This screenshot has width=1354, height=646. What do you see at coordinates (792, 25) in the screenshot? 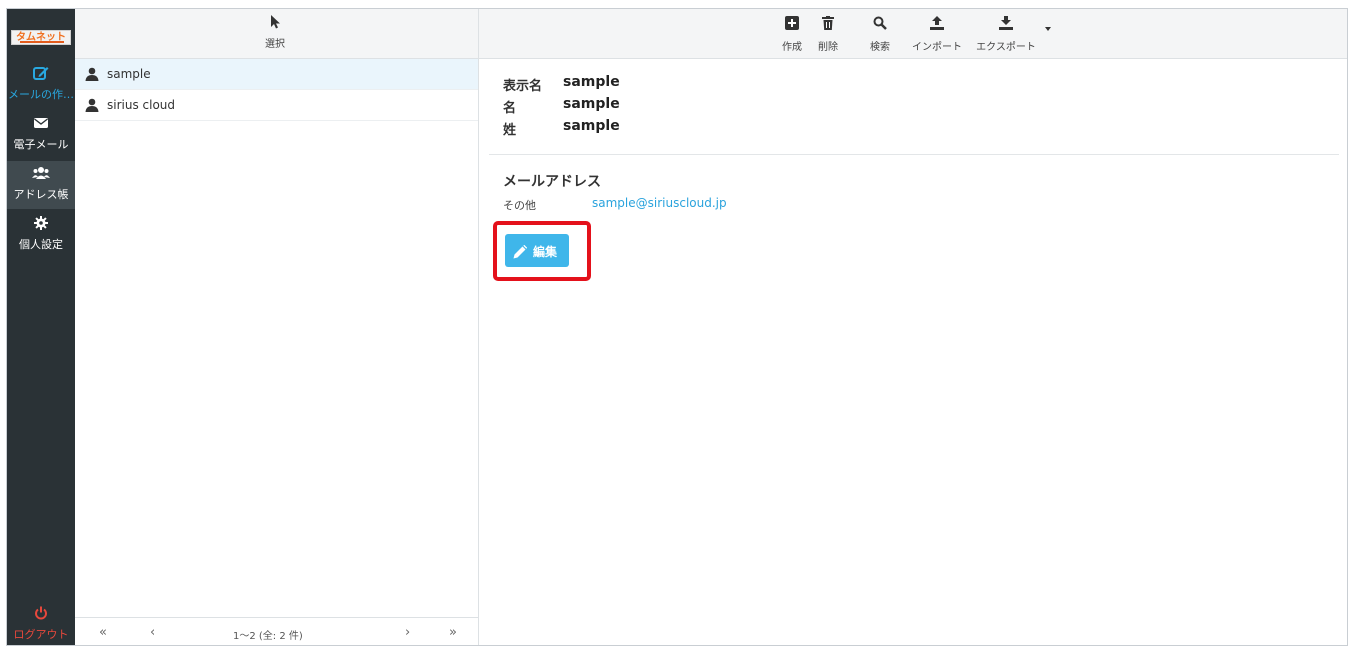
I see `plus-square-icon` at bounding box center [792, 25].